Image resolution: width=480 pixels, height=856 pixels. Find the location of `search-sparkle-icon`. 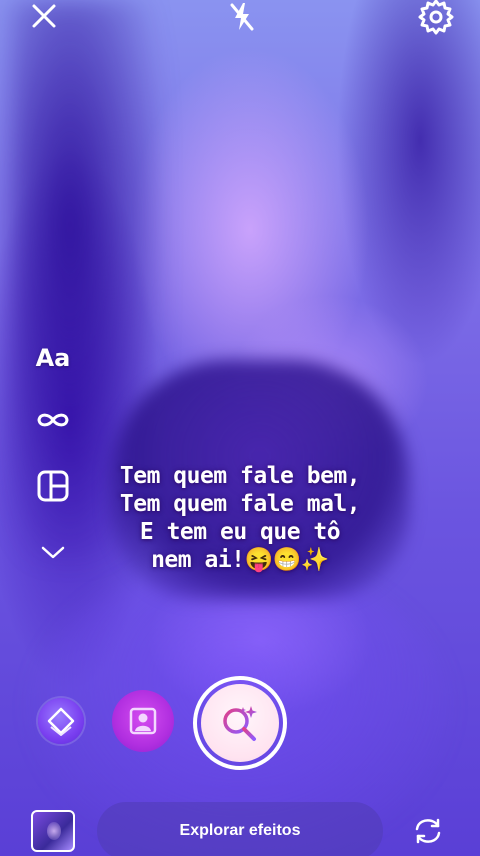

search-sparkle-icon is located at coordinates (240, 723).